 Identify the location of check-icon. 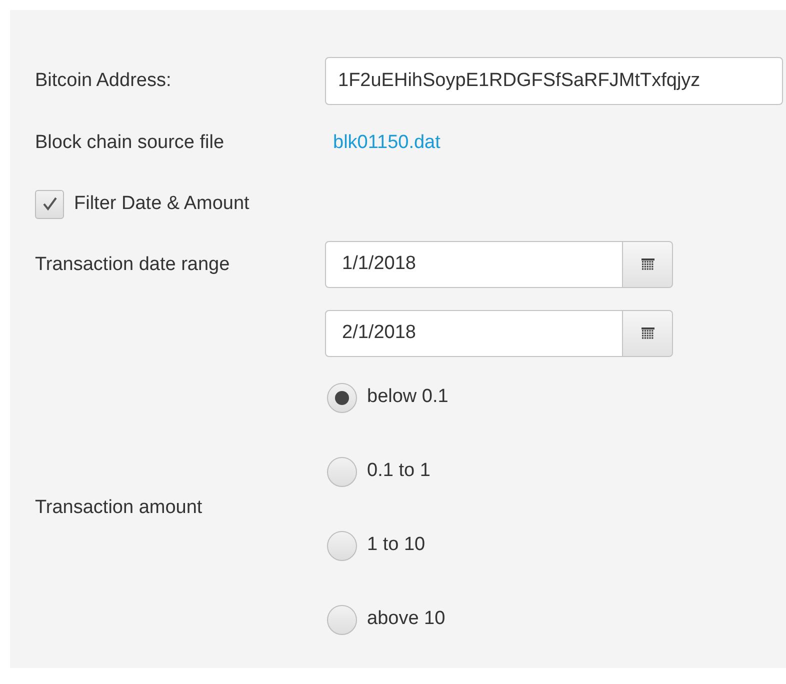
(50, 204).